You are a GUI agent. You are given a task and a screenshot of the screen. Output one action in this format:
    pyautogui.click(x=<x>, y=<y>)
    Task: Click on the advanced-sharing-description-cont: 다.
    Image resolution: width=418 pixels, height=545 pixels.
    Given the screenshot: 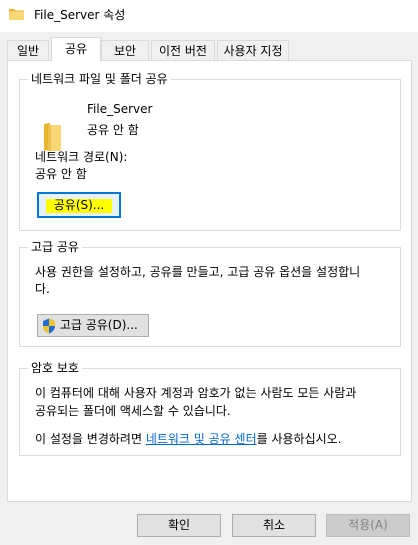 What is the action you would take?
    pyautogui.click(x=42, y=289)
    